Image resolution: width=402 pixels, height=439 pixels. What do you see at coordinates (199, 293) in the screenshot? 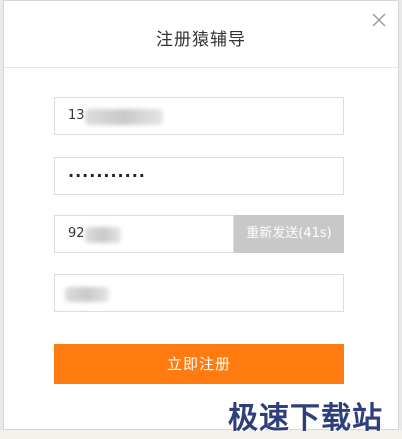
I see `nickname-input` at bounding box center [199, 293].